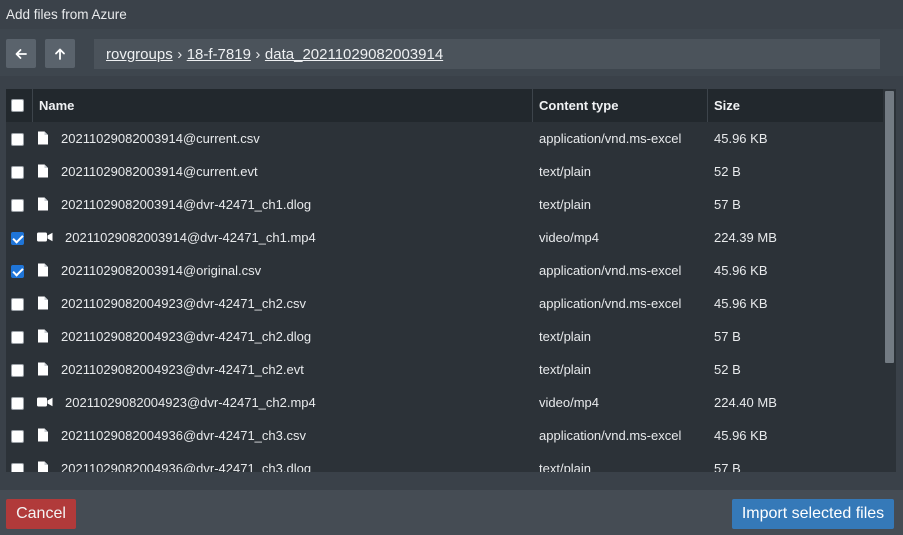 This screenshot has width=903, height=535. I want to click on select-all-checkbox, so click(17, 105).